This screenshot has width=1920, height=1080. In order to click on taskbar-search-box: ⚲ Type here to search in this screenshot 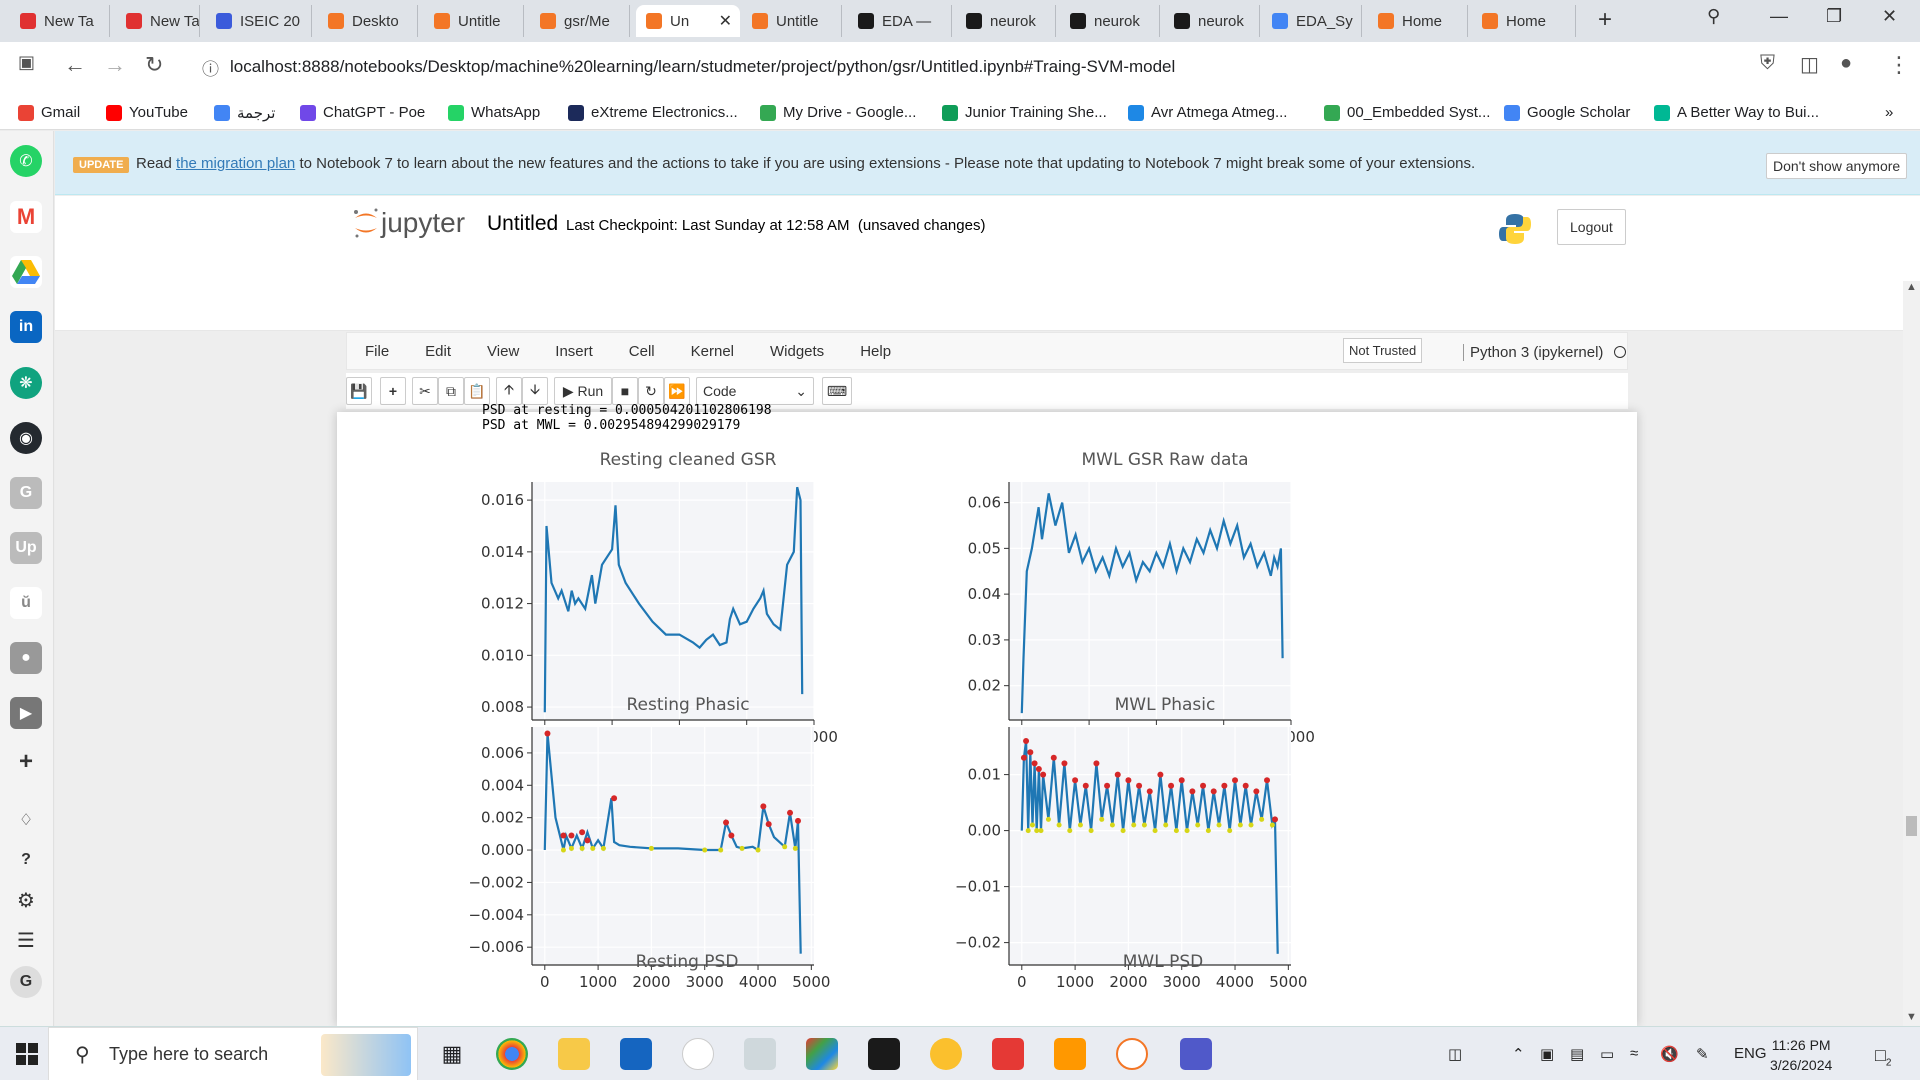, I will do `click(233, 1053)`.